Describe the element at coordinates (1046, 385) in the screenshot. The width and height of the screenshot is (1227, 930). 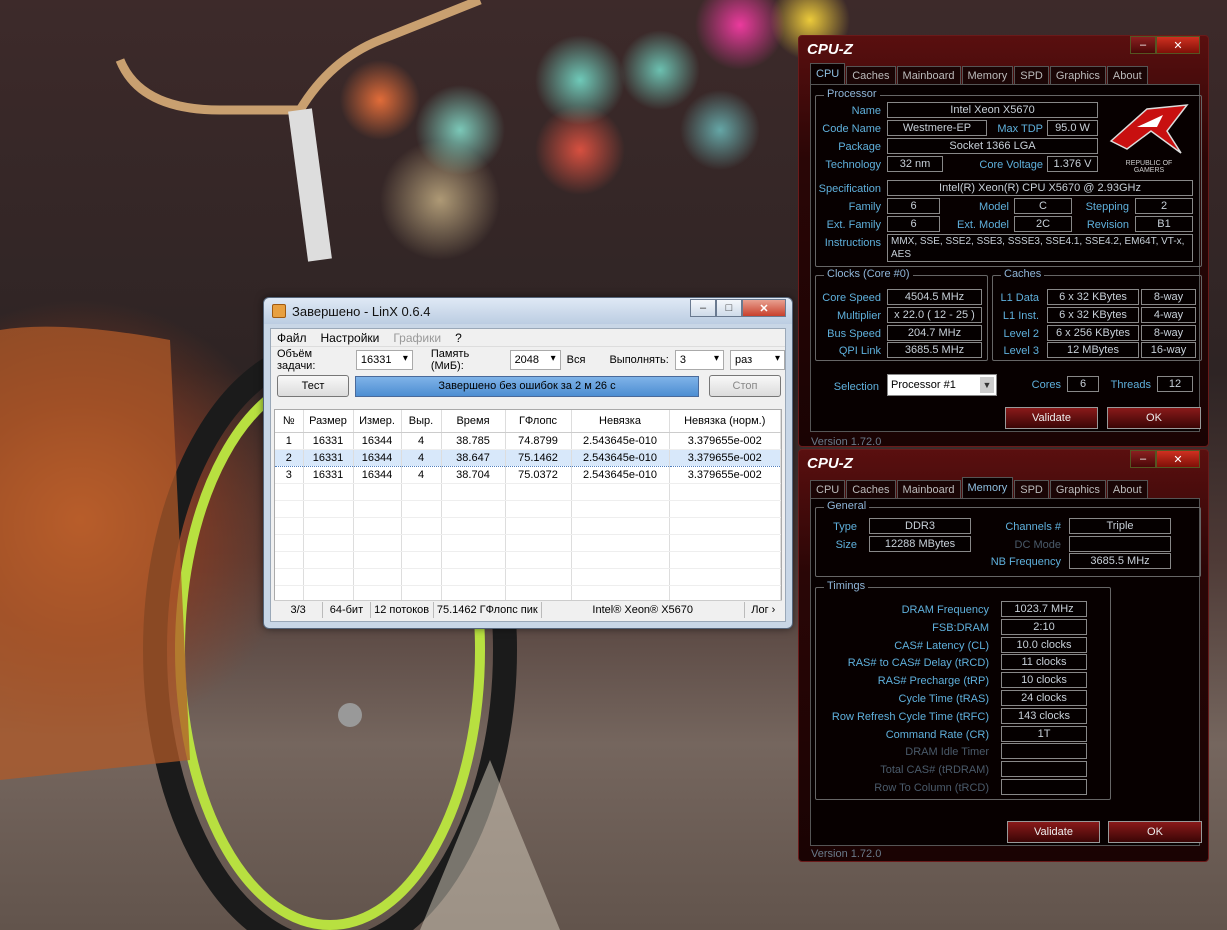
I see `cores-label: Cores` at that location.